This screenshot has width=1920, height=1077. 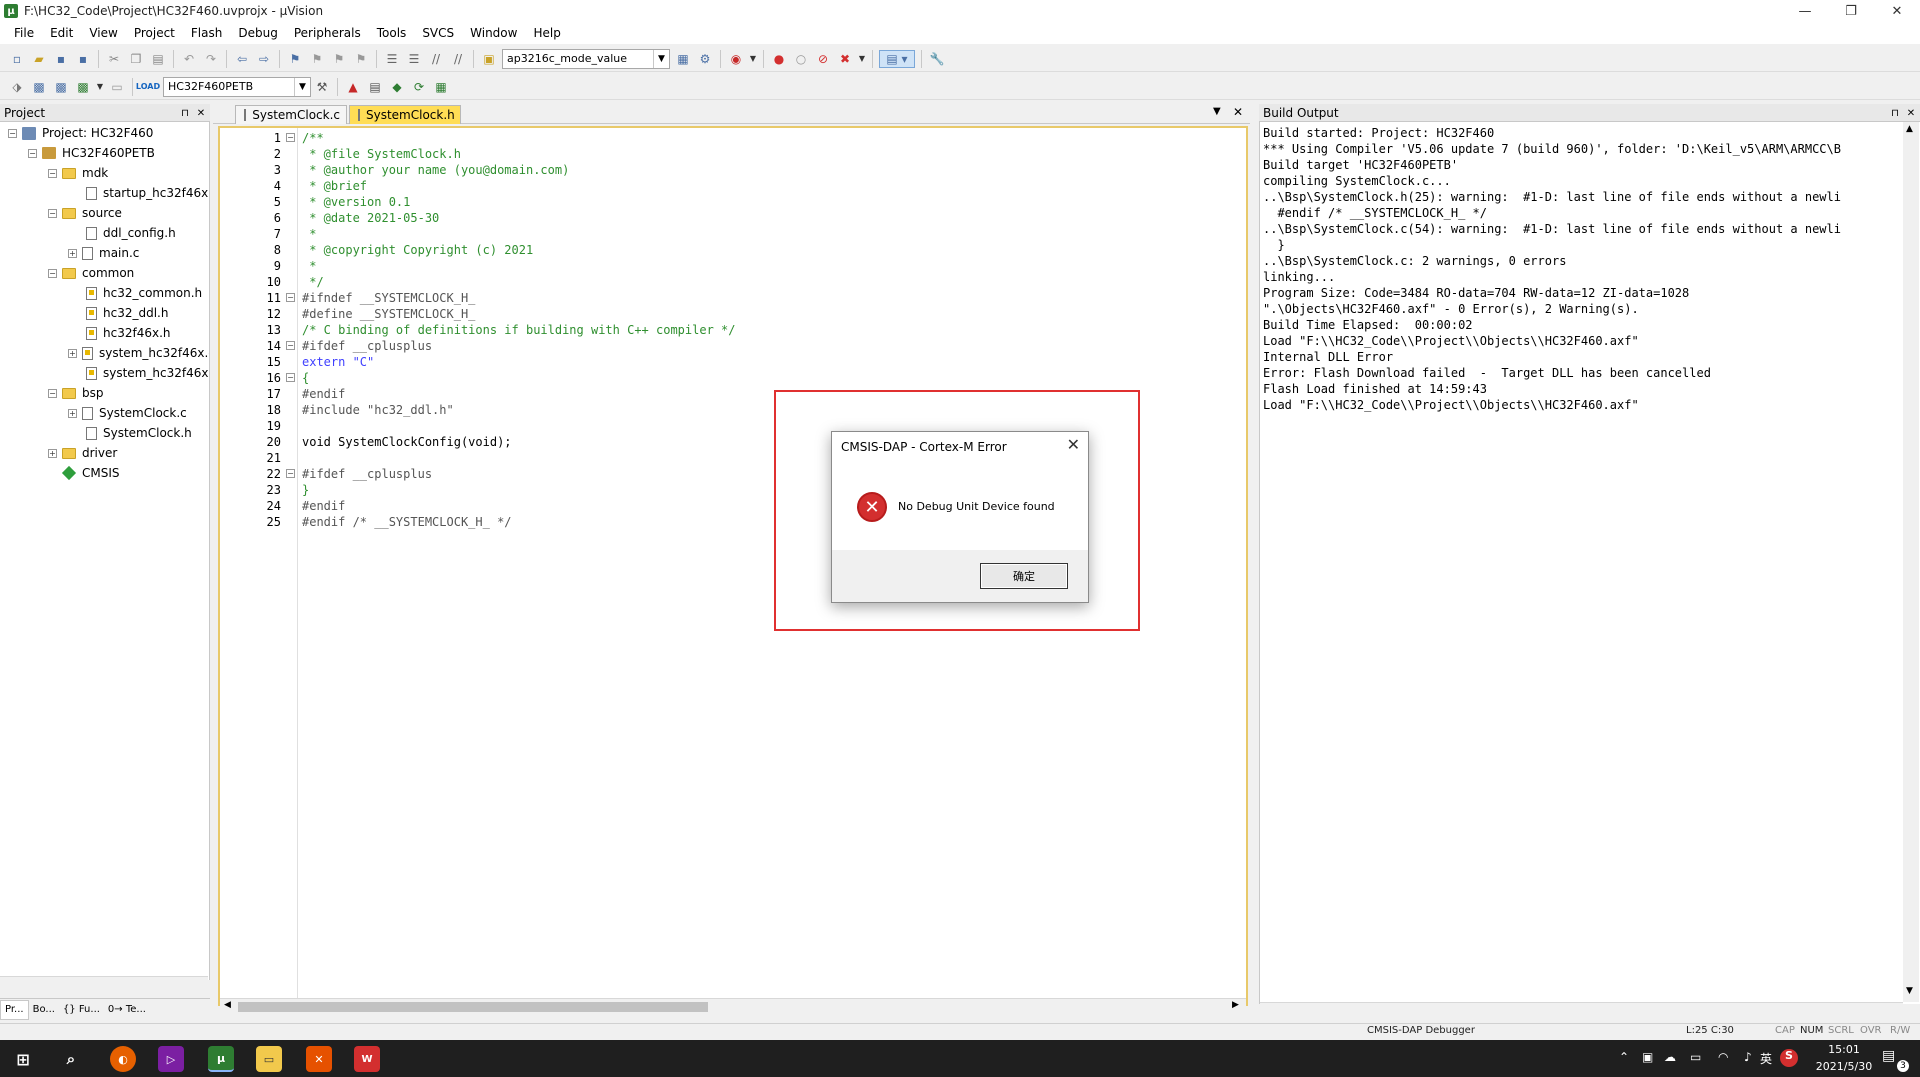 I want to click on new-file-icon: ▫, so click(x=17, y=59).